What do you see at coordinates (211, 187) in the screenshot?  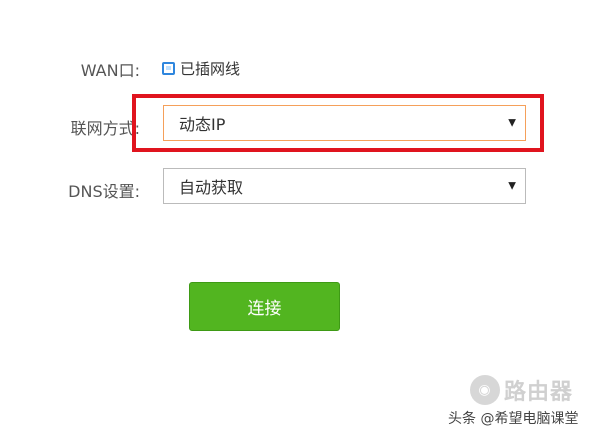 I see `dns-value: 自动获取` at bounding box center [211, 187].